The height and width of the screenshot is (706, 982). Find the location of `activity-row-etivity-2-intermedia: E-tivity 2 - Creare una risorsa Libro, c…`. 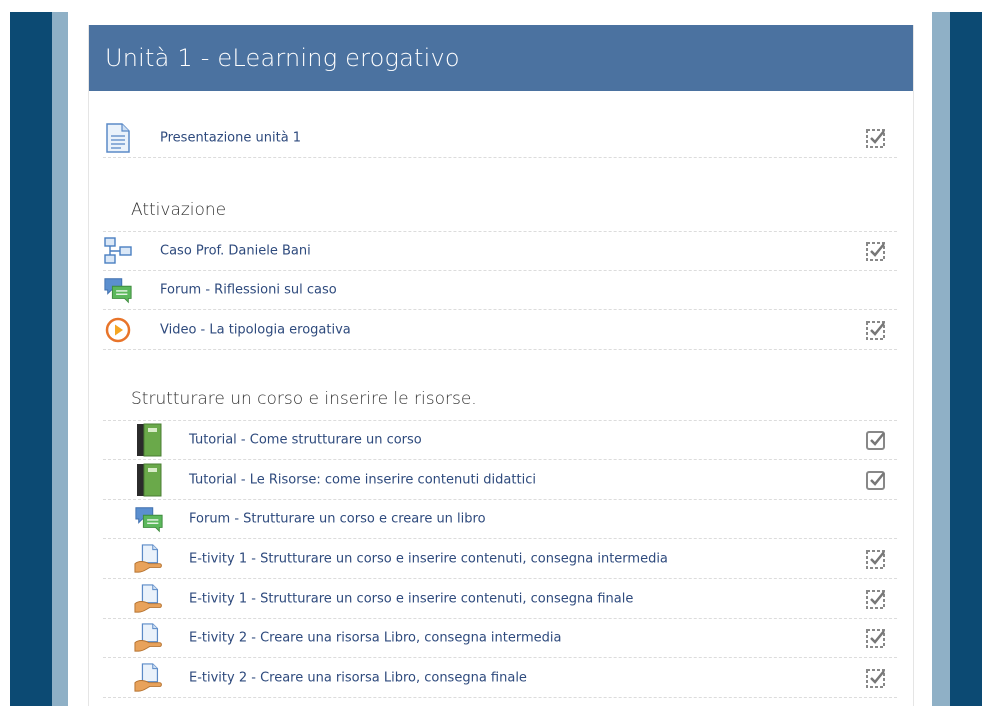

activity-row-etivity-2-intermedia: E-tivity 2 - Creare una risorsa Libro, c… is located at coordinates (500, 638).